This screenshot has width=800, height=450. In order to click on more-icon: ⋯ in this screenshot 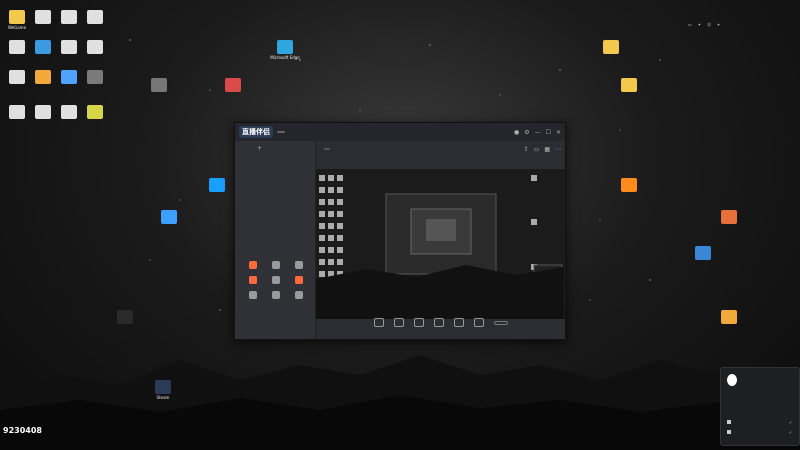, I will do `click(558, 149)`.